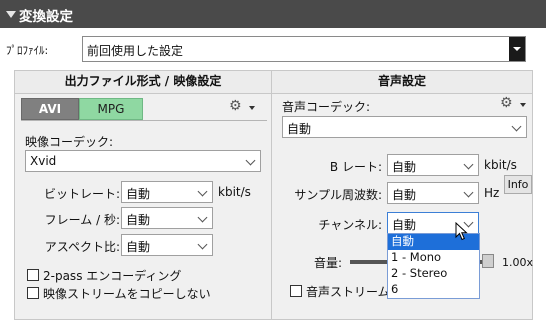 The height and width of the screenshot is (320, 546). Describe the element at coordinates (355, 167) in the screenshot. I see `audio-bitrate-label: B レート:` at that location.